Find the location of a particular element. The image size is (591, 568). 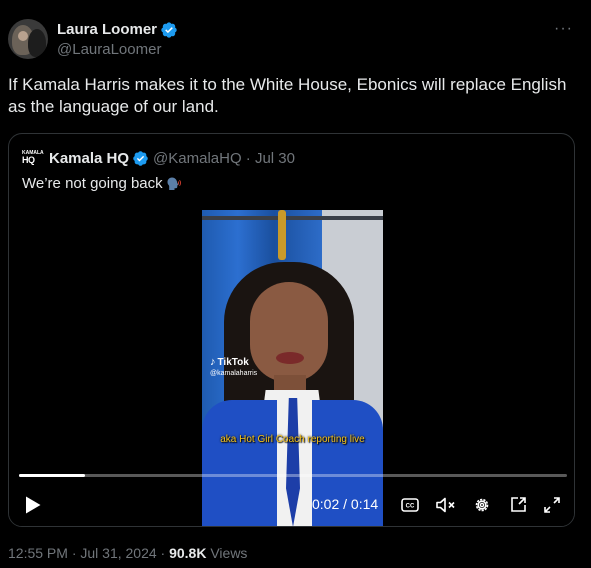

pip-icon is located at coordinates (518, 504).